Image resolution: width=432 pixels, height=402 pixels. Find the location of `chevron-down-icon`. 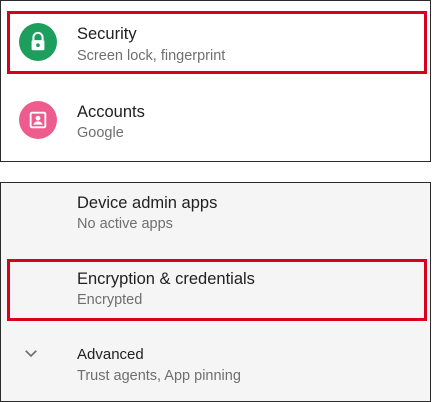

chevron-down-icon is located at coordinates (31, 355).